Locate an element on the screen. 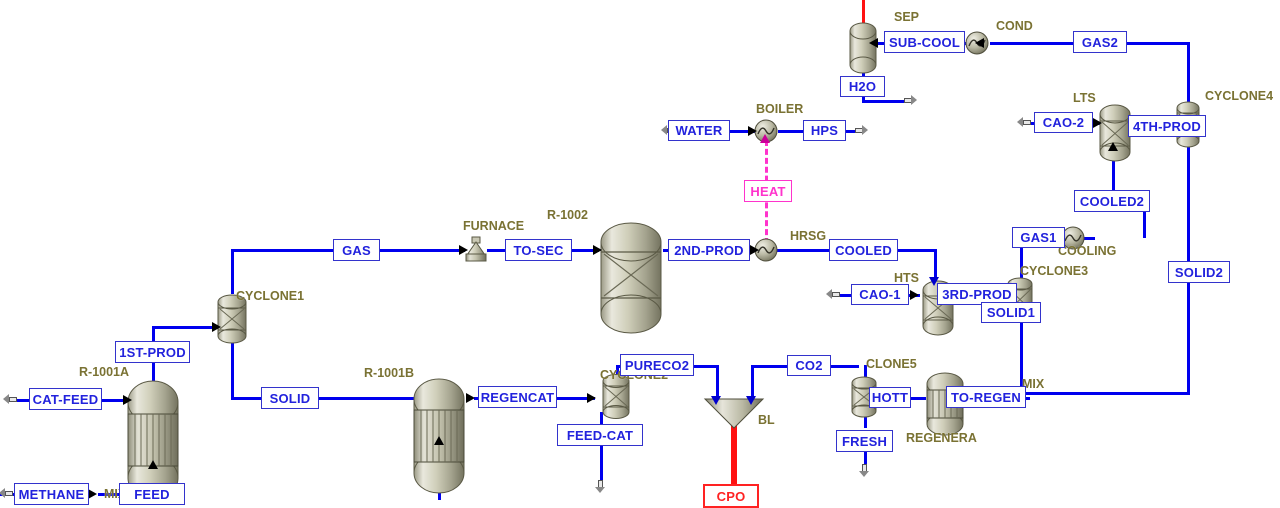 This screenshot has width=1280, height=508. feed-terminal-methane is located at coordinates (6, 493).